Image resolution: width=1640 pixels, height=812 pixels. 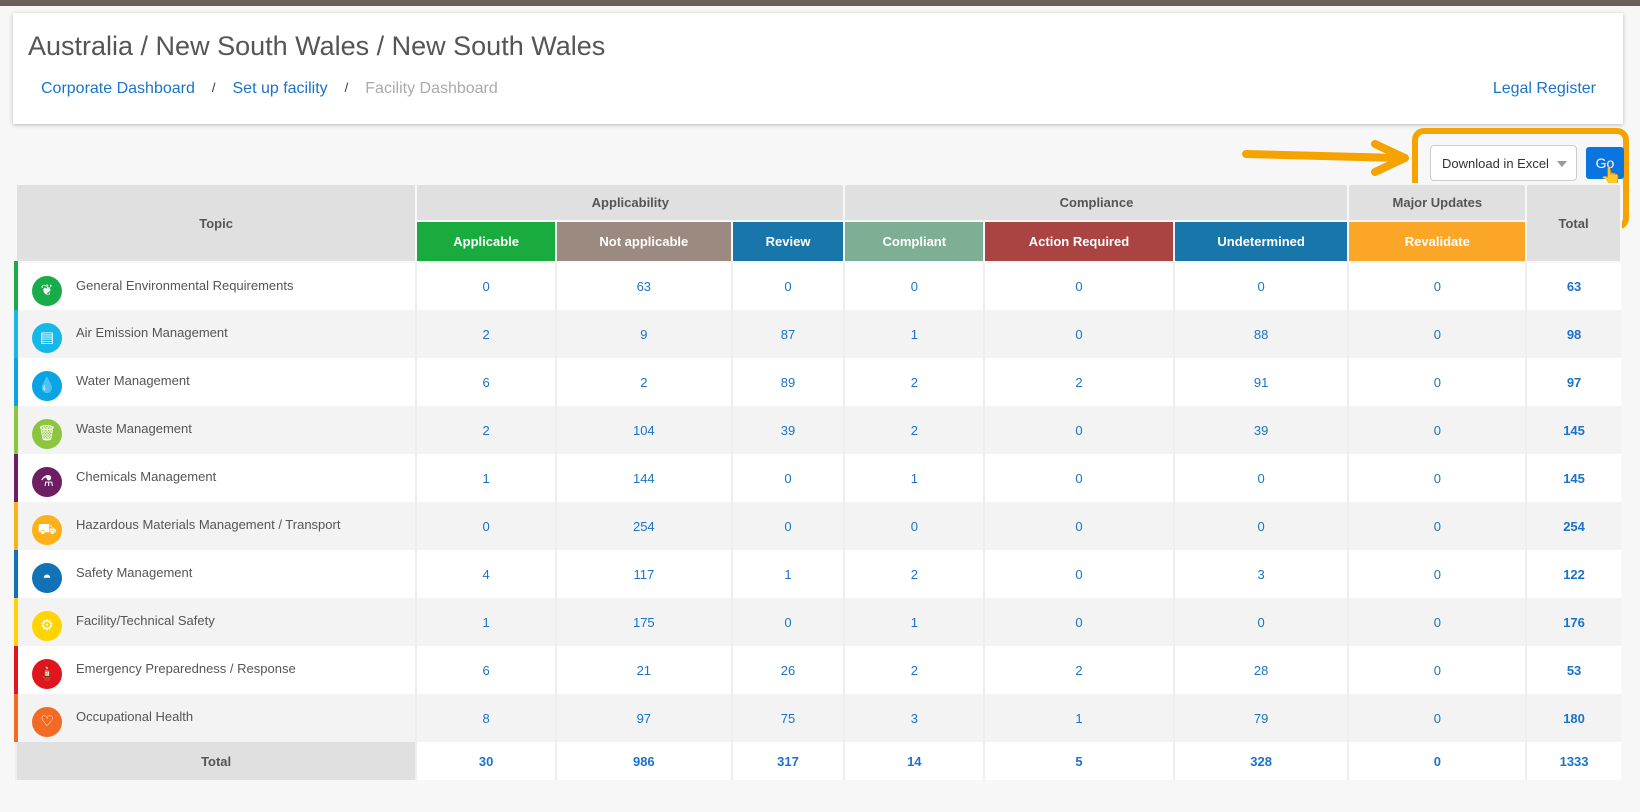 I want to click on count-link: 75, so click(x=787, y=718).